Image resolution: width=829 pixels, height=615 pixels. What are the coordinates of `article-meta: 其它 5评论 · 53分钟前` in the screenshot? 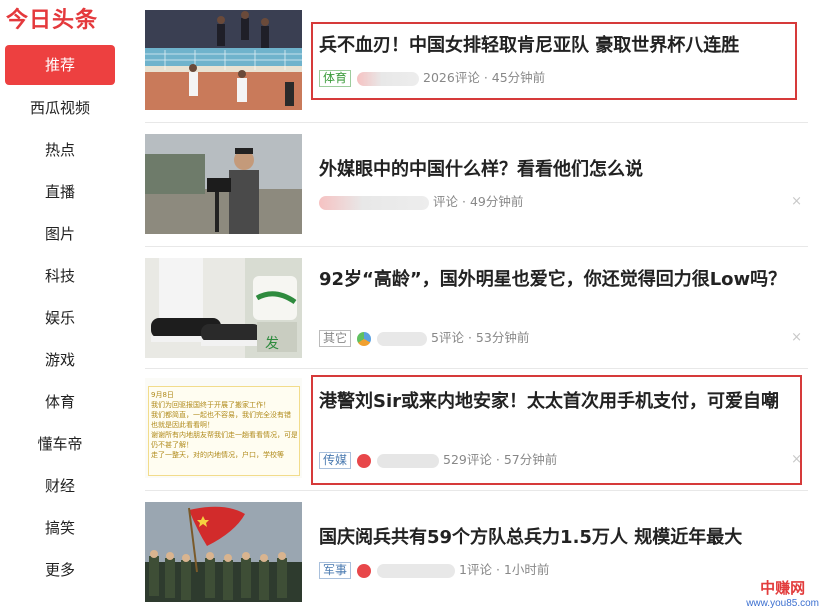 It's located at (424, 338).